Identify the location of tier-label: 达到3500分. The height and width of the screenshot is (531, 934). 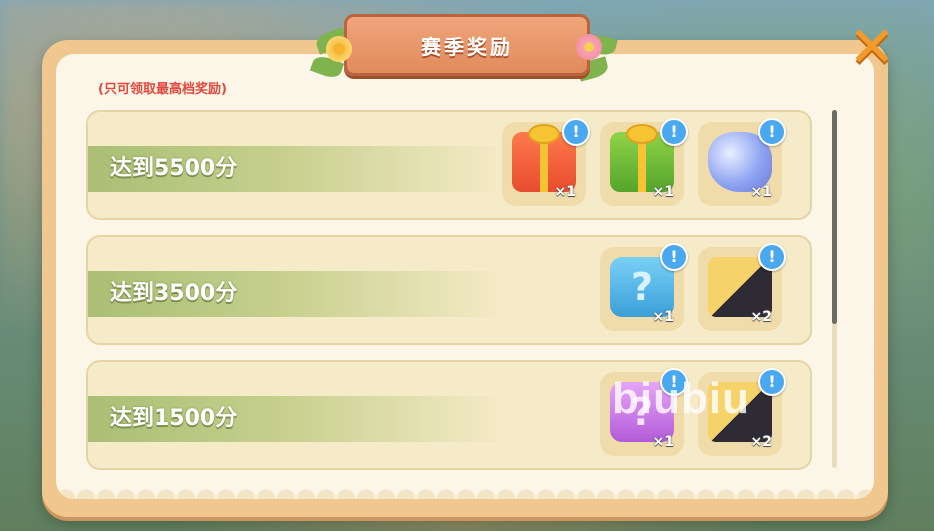
(174, 293).